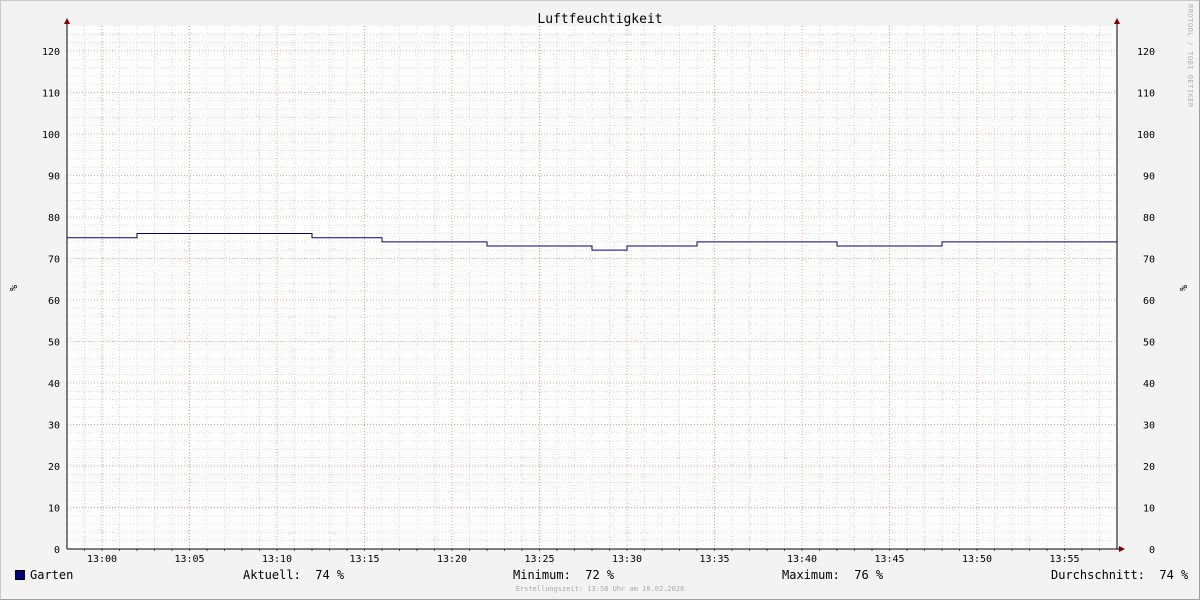 The height and width of the screenshot is (600, 1200). Describe the element at coordinates (277, 559) in the screenshot. I see `x-tick-label: 13:10` at that location.